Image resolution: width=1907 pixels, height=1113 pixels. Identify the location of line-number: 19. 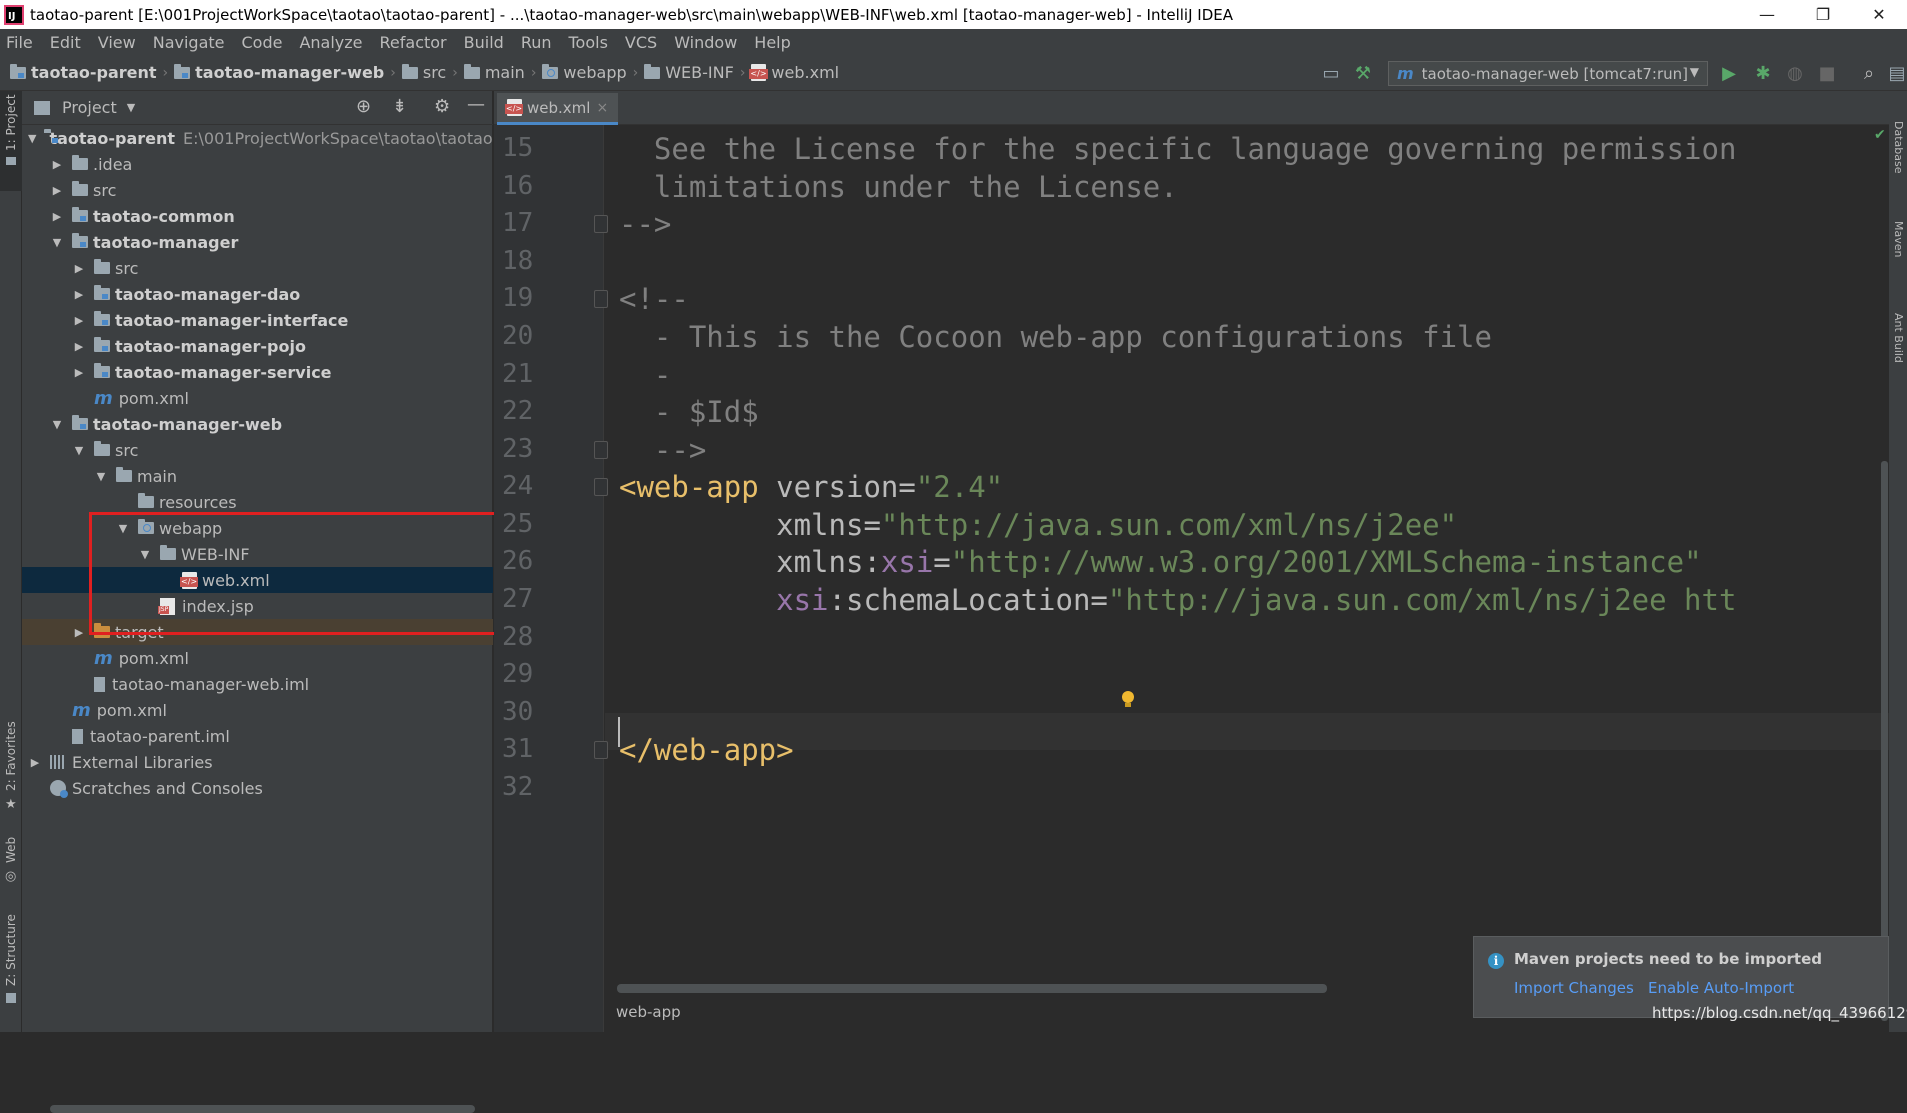
(518, 298).